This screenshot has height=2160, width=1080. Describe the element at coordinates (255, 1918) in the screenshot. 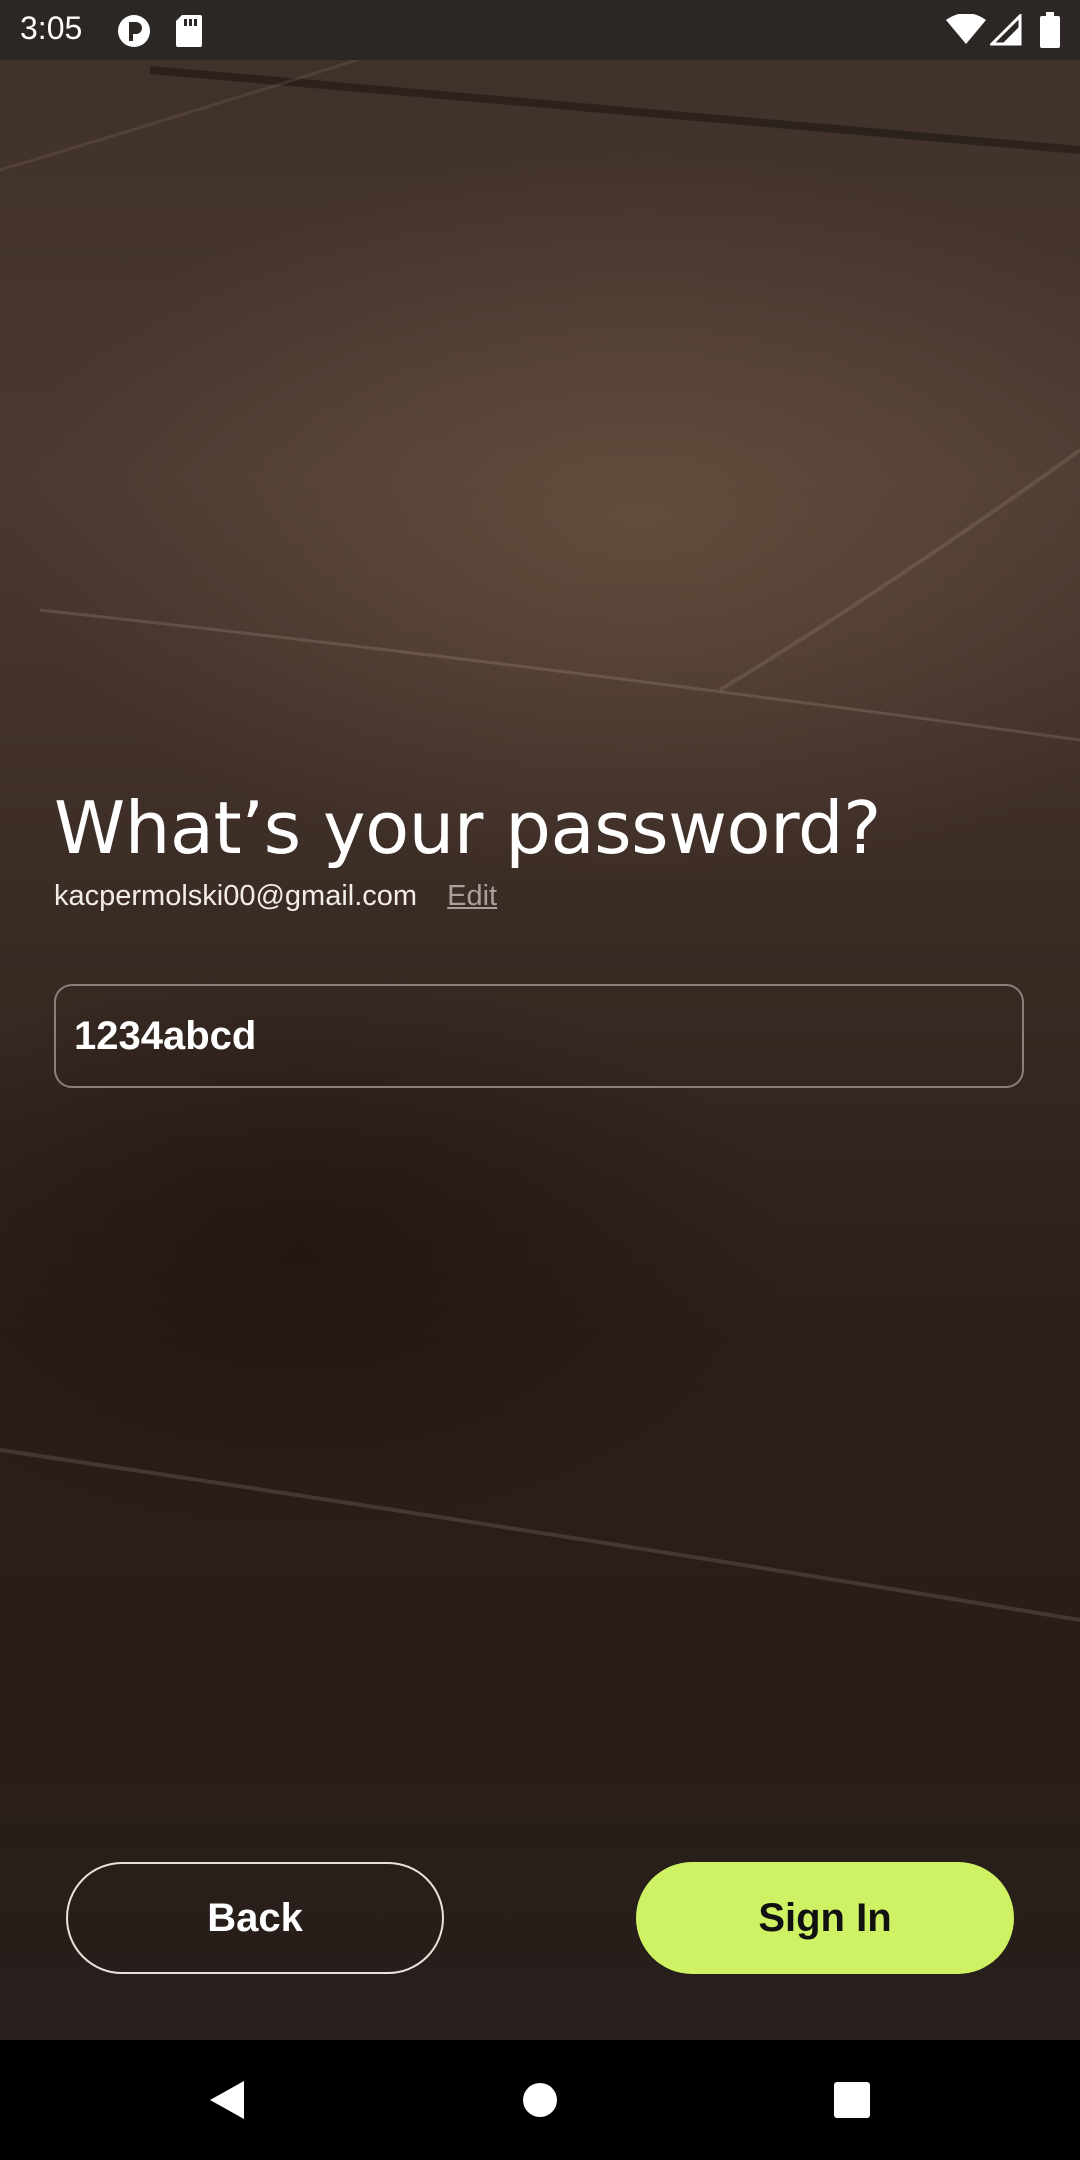

I see `back-button: Back` at that location.